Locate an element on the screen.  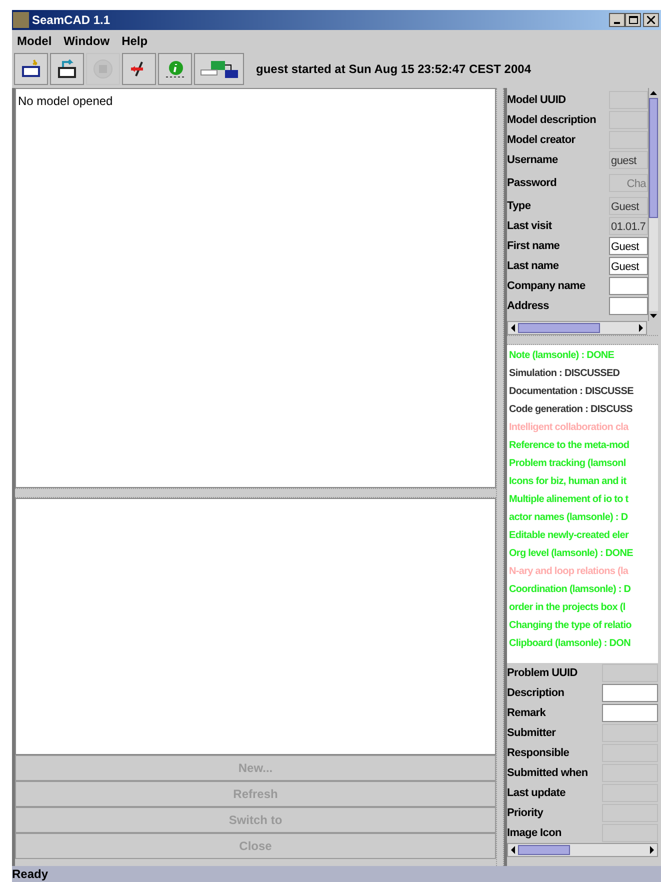
close-icon is located at coordinates (651, 20).